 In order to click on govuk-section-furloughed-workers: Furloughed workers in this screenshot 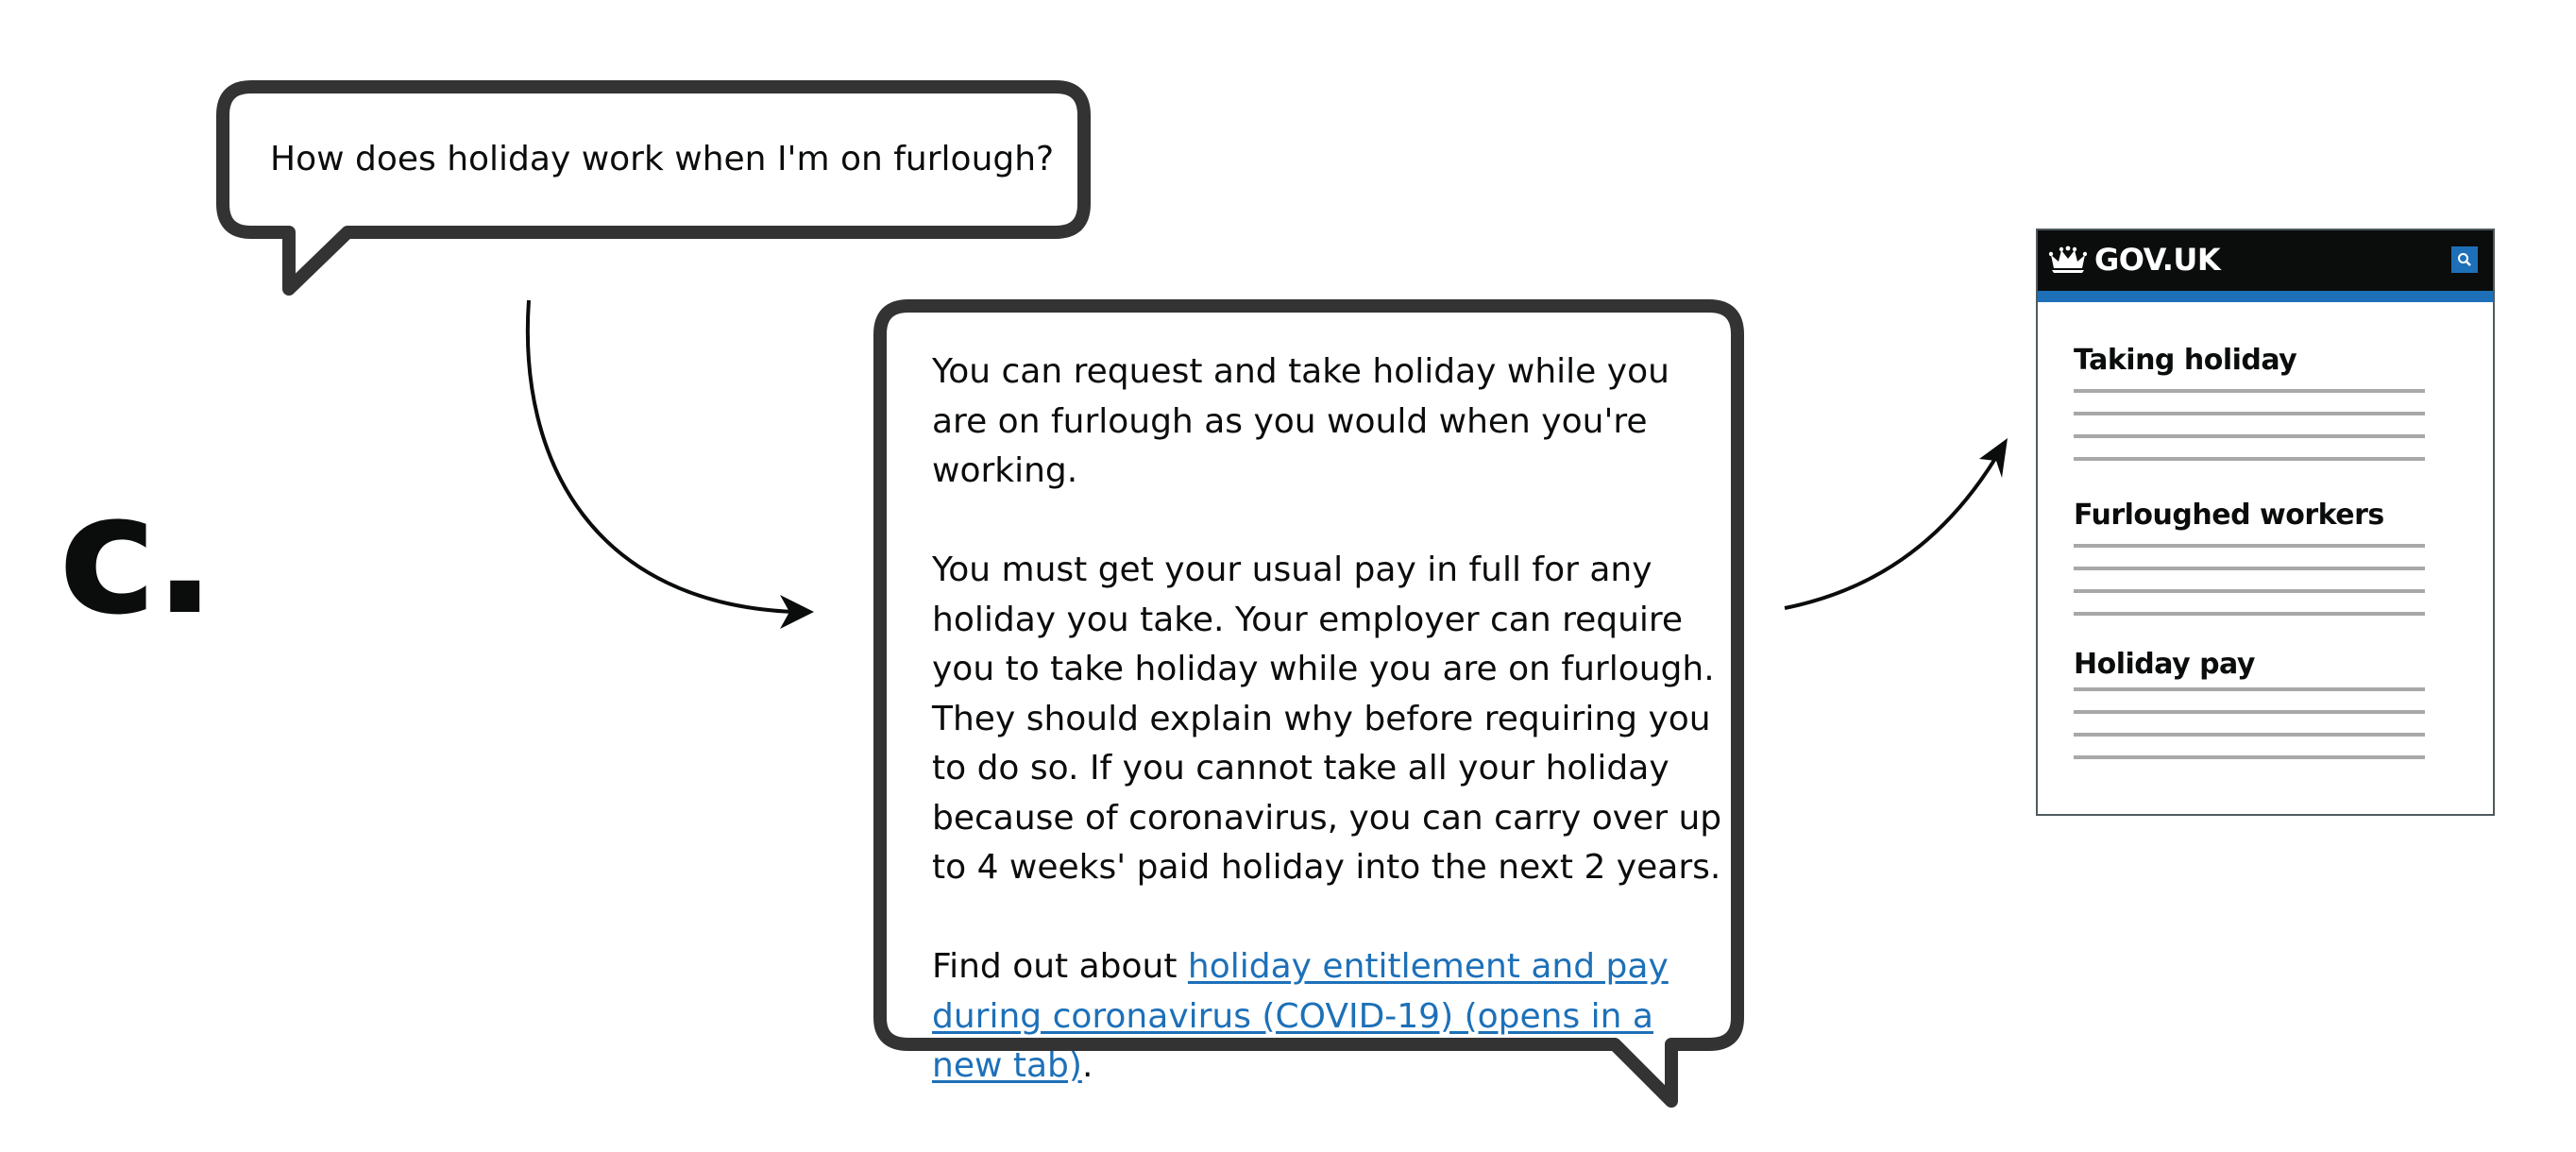, I will do `click(2249, 566)`.